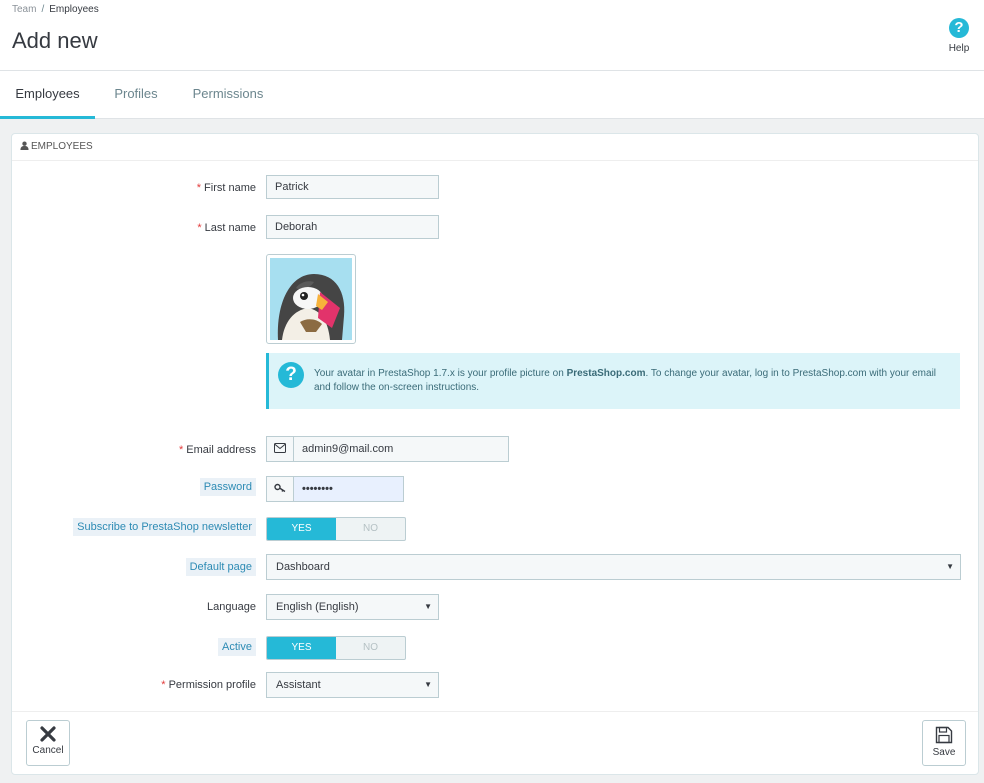 The image size is (984, 783). What do you see at coordinates (352, 685) in the screenshot?
I see `permission-profile-select: Assistant ▼` at bounding box center [352, 685].